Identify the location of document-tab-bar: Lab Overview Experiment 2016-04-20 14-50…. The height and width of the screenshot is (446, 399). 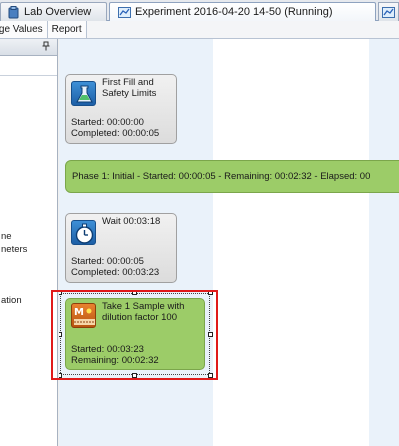
(199, 11).